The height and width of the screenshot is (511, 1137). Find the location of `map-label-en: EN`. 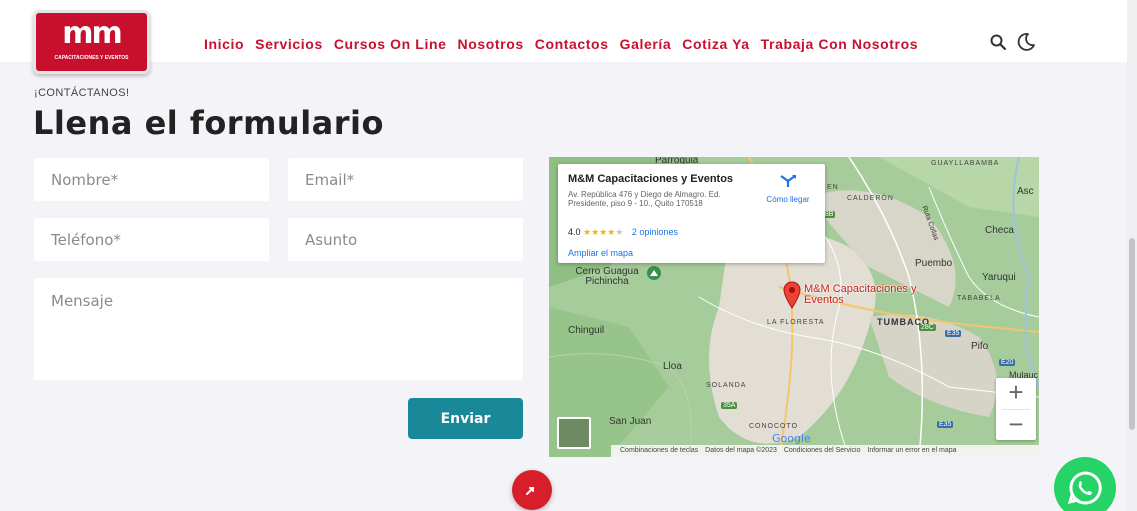

map-label-en: EN is located at coordinates (833, 187).